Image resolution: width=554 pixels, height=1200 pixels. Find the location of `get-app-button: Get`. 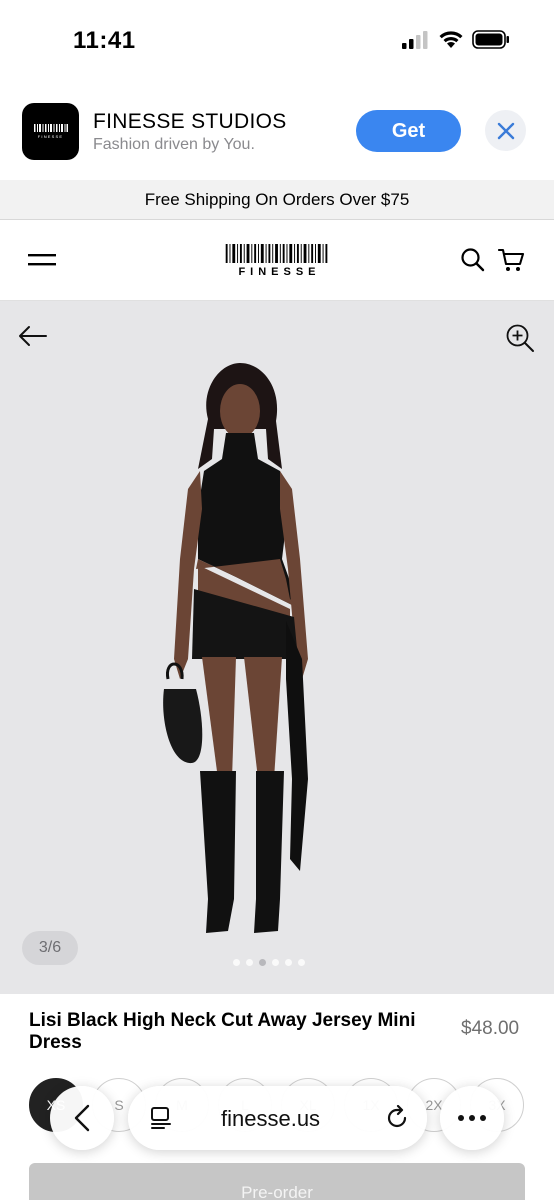

get-app-button: Get is located at coordinates (408, 131).